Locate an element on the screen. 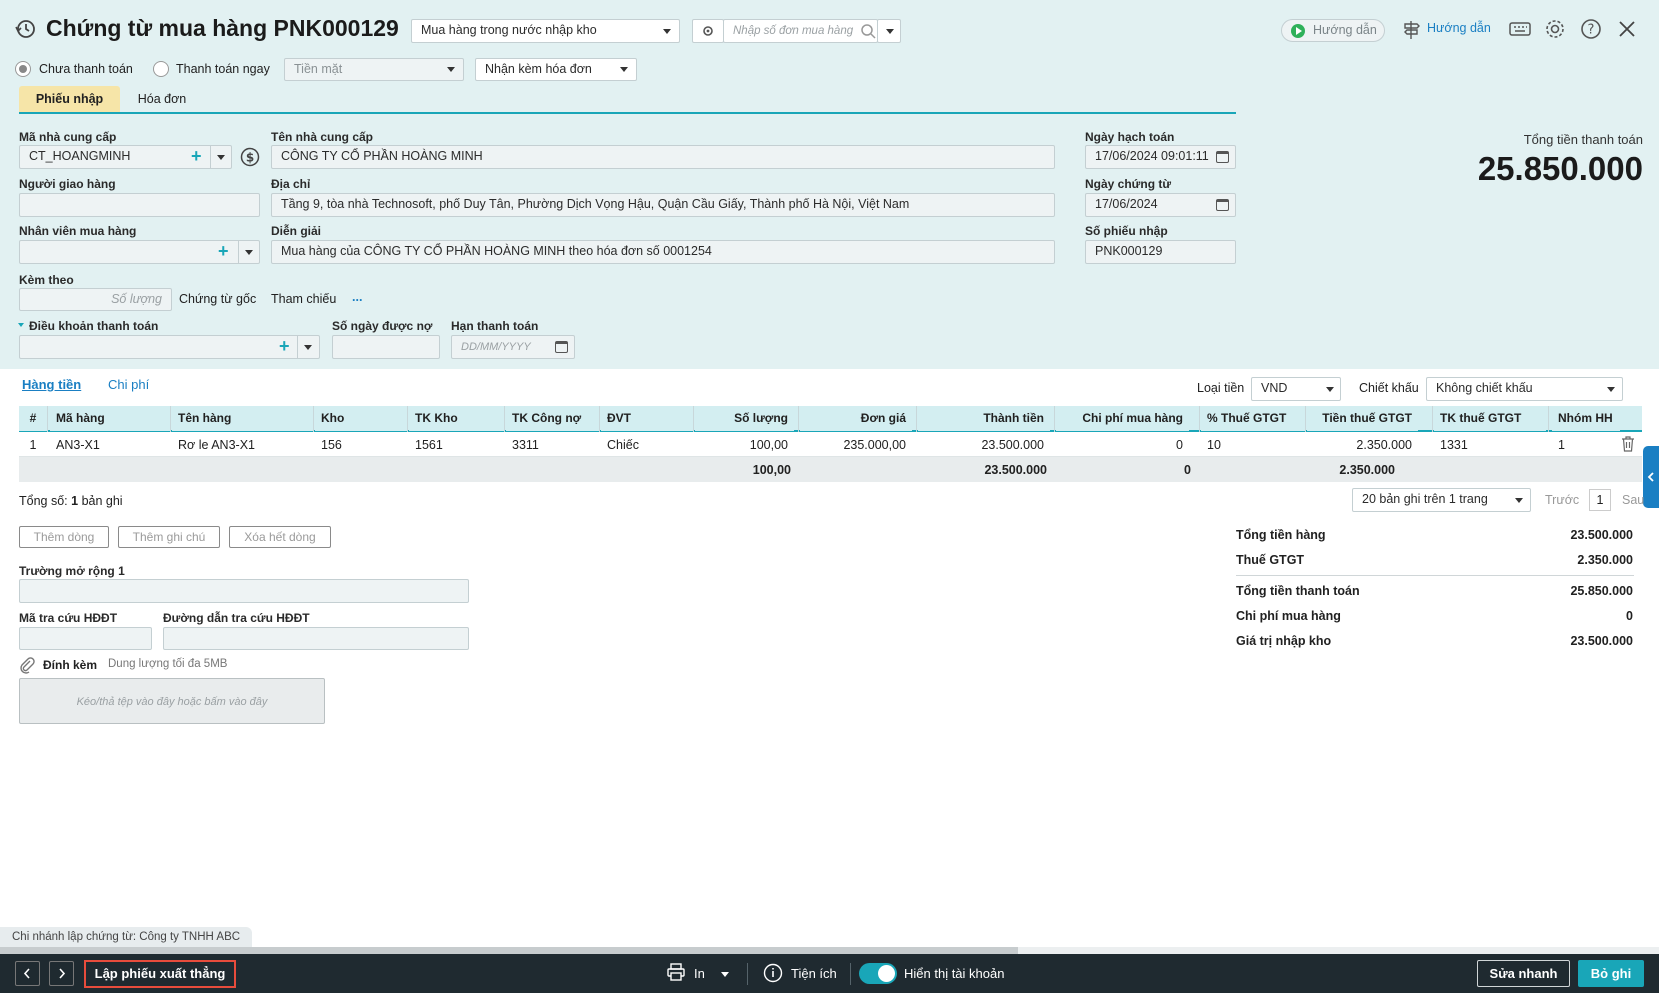 Image resolution: width=1659 pixels, height=993 pixels. col-vat-amount-header: Tiền thuế GTGT is located at coordinates (1362, 418).